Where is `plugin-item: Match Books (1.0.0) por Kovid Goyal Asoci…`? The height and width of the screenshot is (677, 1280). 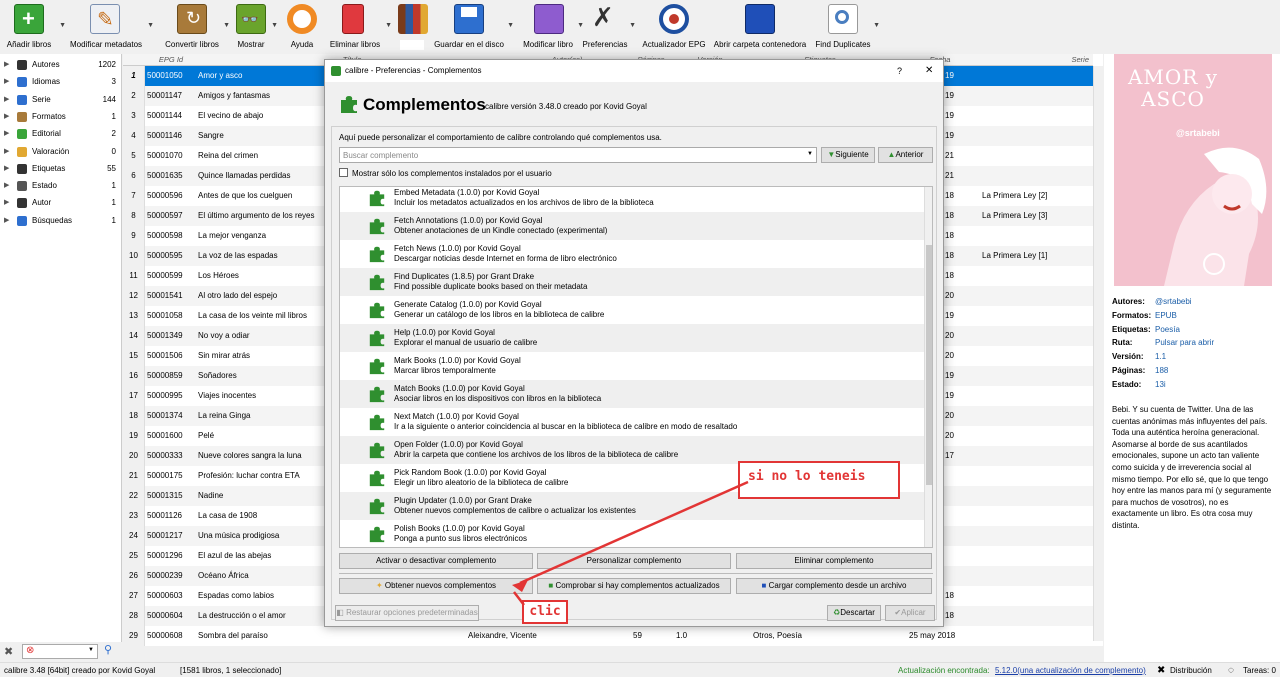 plugin-item: Match Books (1.0.0) por Kovid Goyal Asoci… is located at coordinates (632, 394).